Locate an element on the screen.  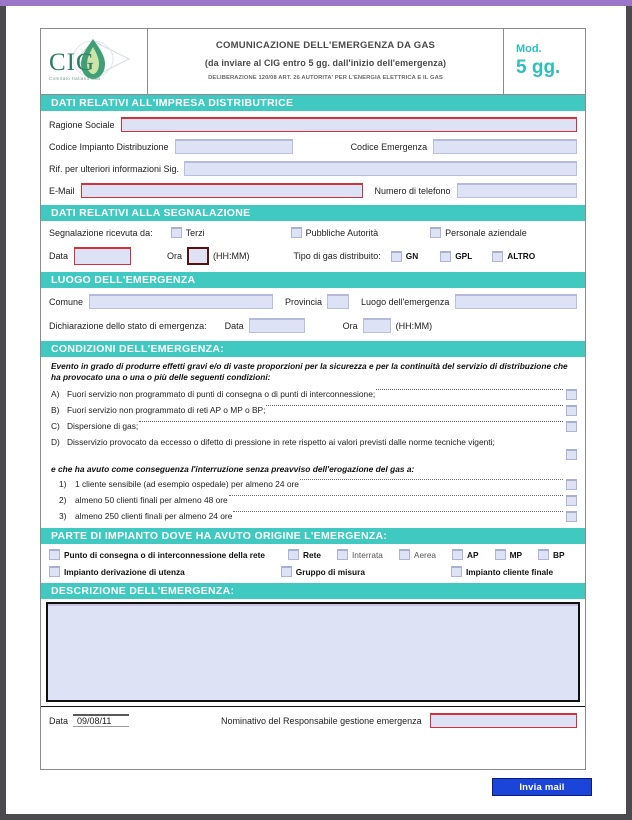
comune-input is located at coordinates (181, 301).